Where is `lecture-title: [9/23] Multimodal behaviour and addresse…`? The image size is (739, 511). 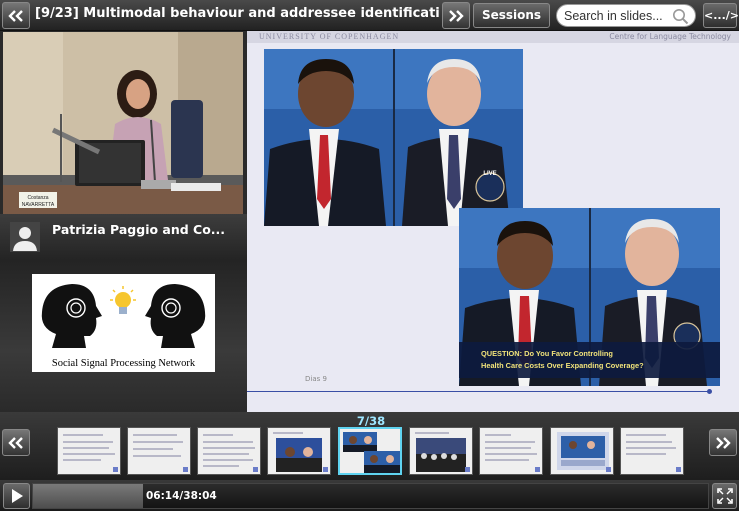
lecture-title: [9/23] Multimodal behaviour and addresse… is located at coordinates (237, 13).